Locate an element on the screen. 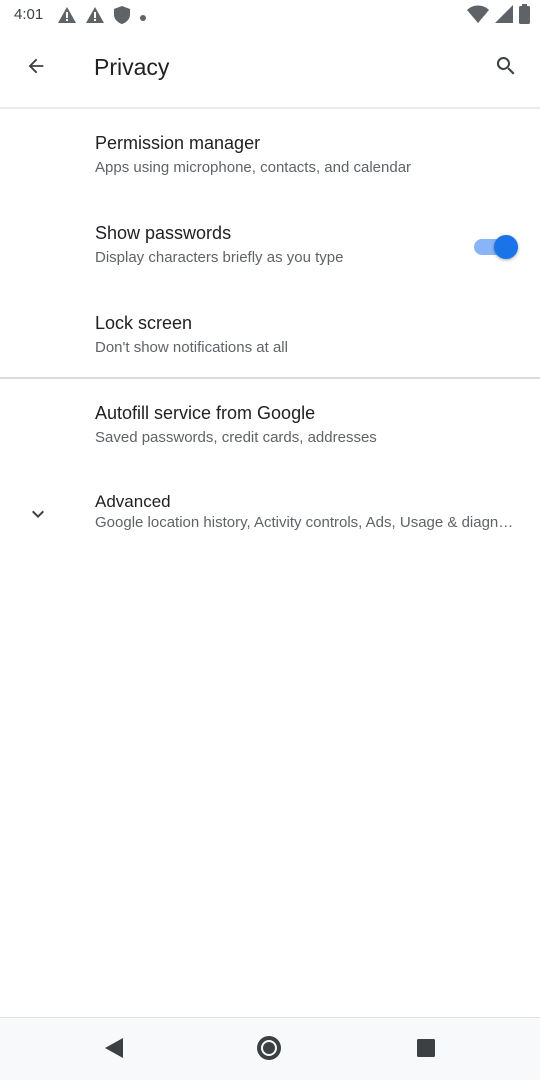 This screenshot has height=1080, width=540. status-time: 4:01 is located at coordinates (29, 14).